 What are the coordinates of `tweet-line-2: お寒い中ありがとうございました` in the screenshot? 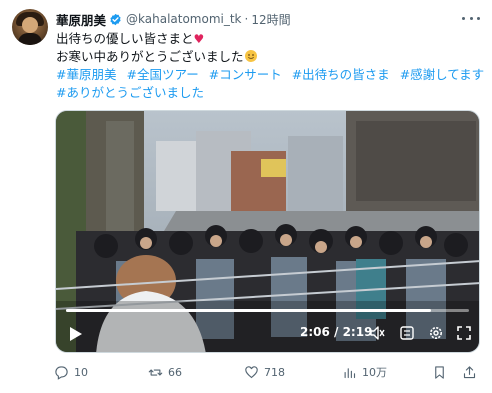 It's located at (150, 56).